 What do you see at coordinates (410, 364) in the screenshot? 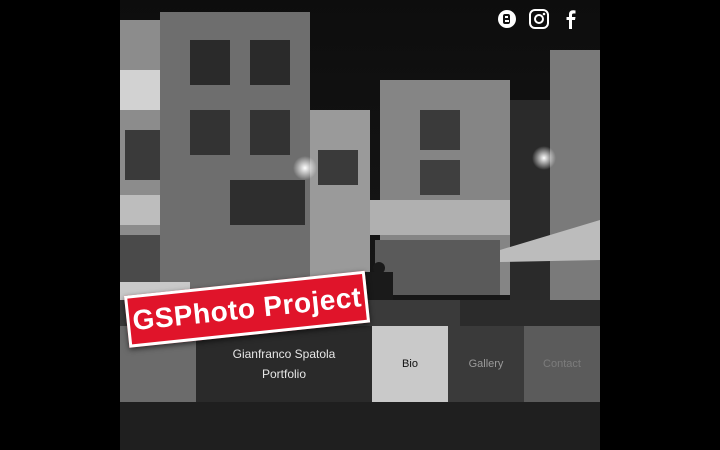
I see `nav-bio-button: Bio` at bounding box center [410, 364].